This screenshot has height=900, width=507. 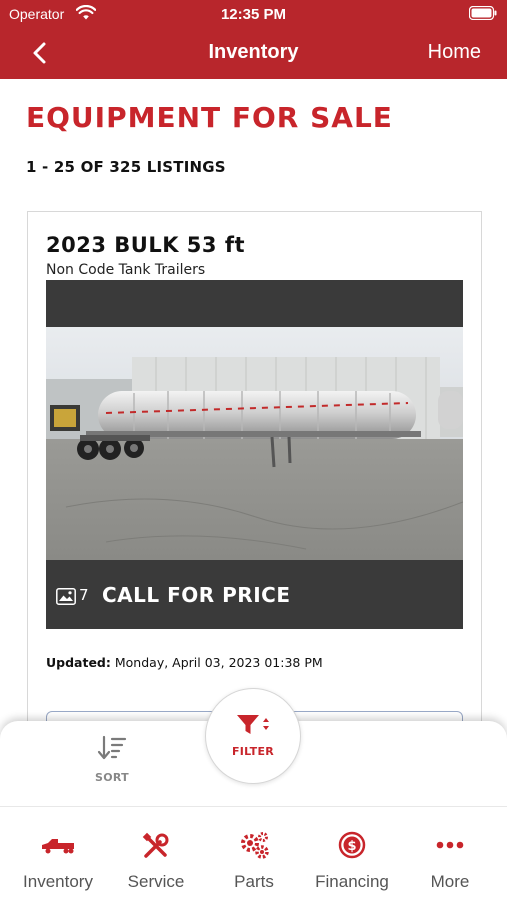 What do you see at coordinates (156, 881) in the screenshot?
I see `tab-label-service: Service` at bounding box center [156, 881].